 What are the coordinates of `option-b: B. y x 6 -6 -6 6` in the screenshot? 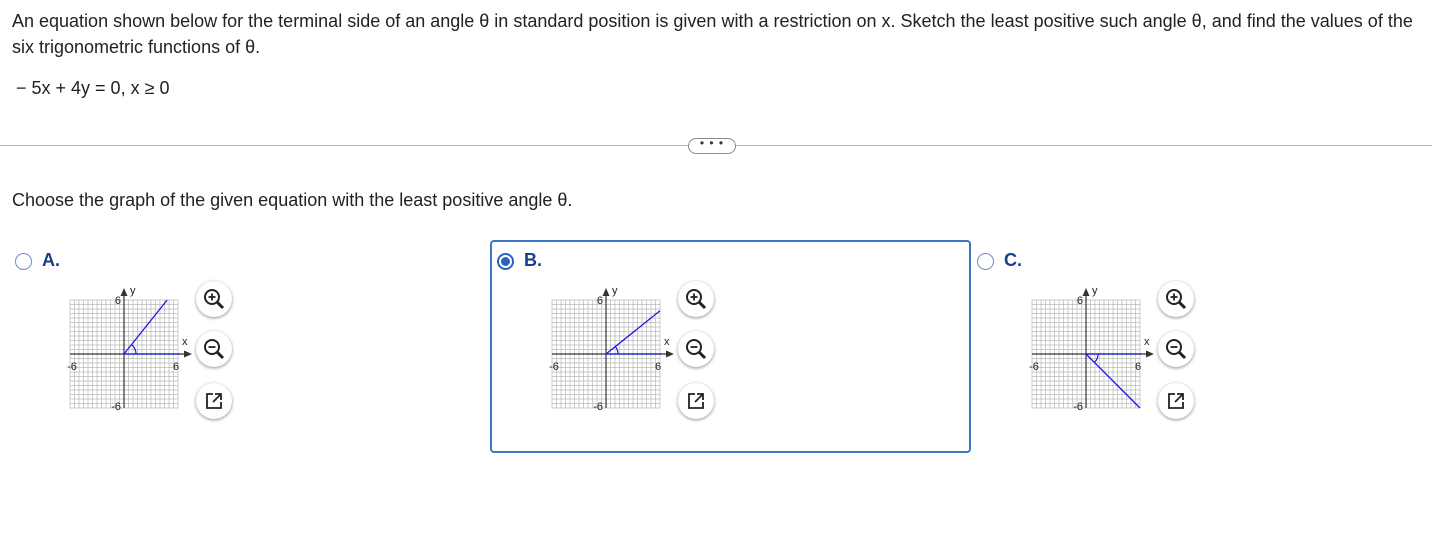 It's located at (616, 340).